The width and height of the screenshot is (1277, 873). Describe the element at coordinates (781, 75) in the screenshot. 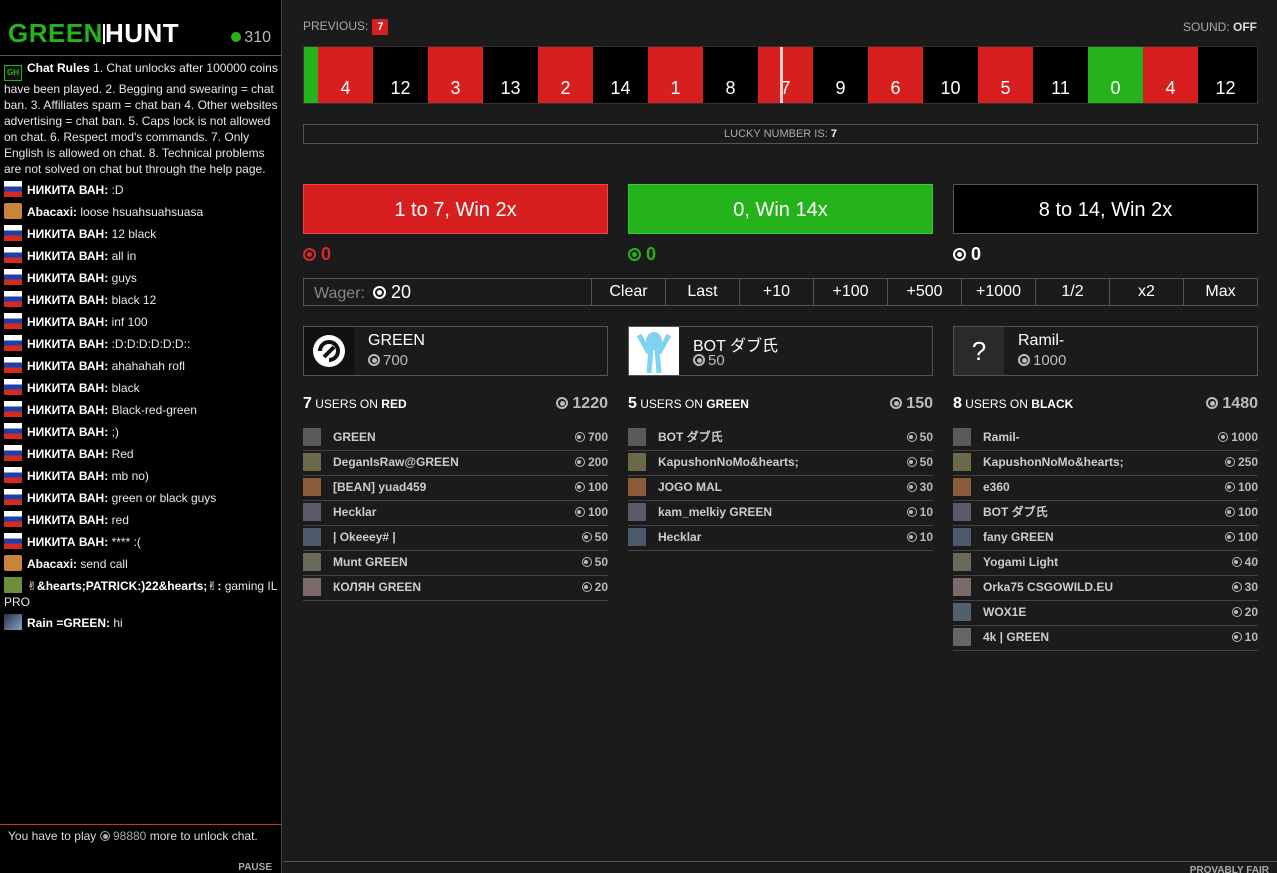

I see `roulette-marker` at that location.